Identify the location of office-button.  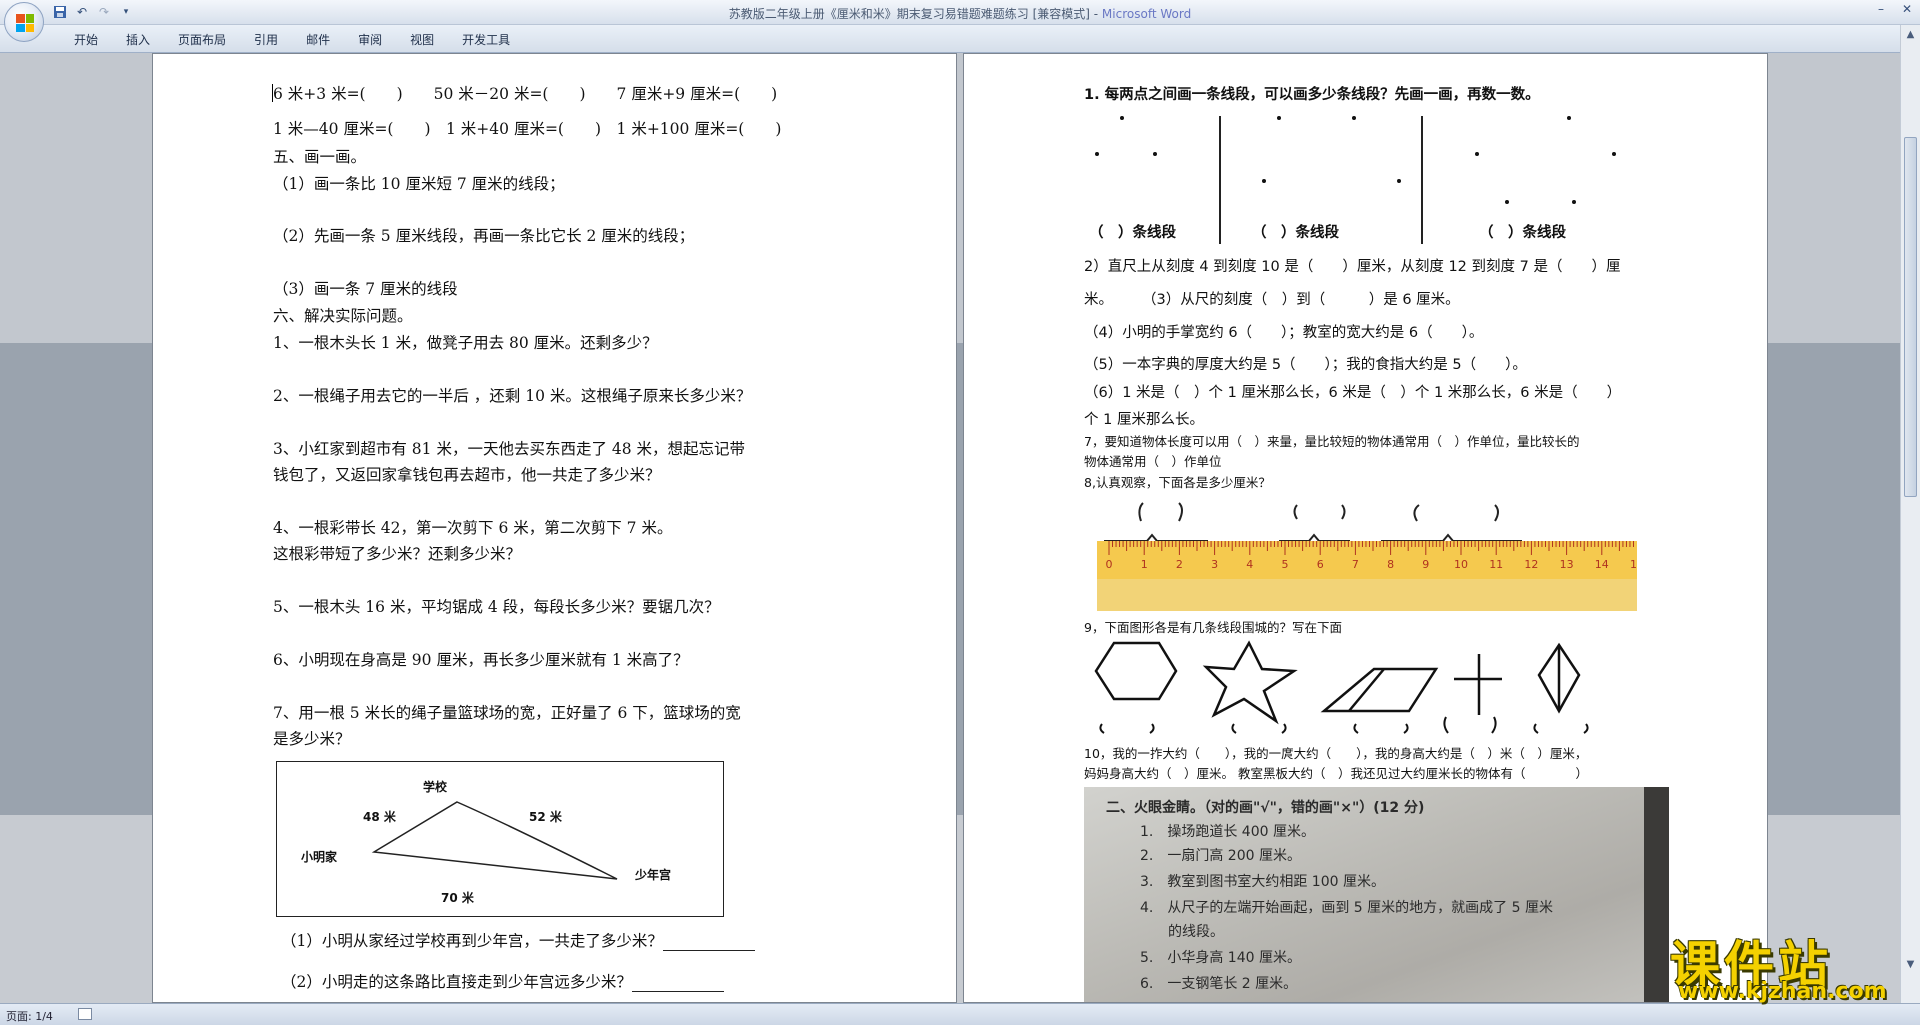
(24, 22).